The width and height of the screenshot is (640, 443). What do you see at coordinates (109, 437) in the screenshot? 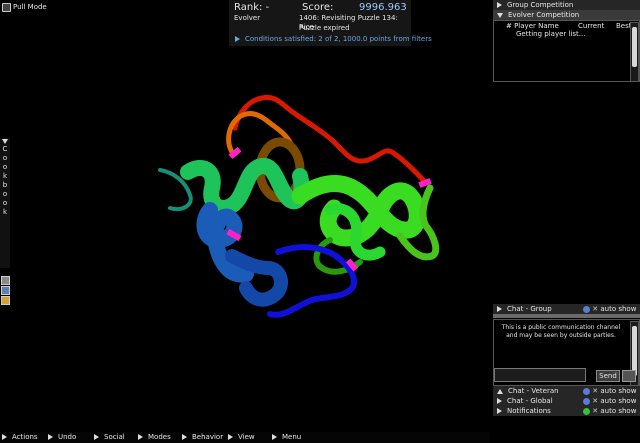
I see `menu-social: Social` at bounding box center [109, 437].